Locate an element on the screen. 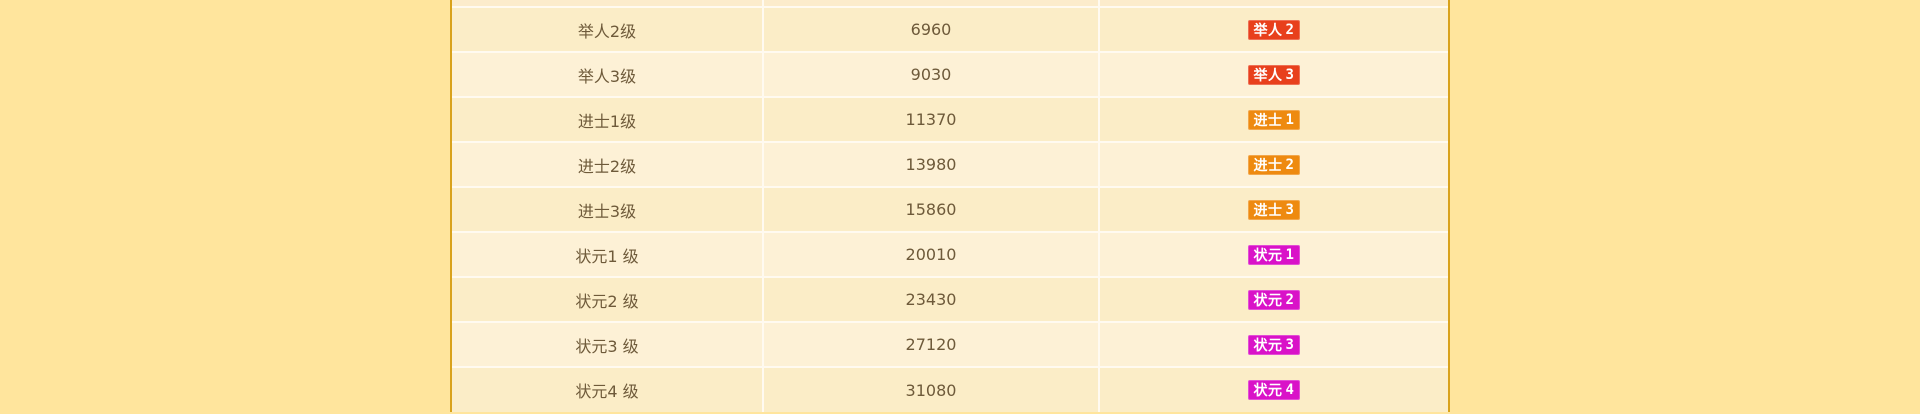 The height and width of the screenshot is (414, 1920). rank-badge: 进士 1 is located at coordinates (1274, 119).